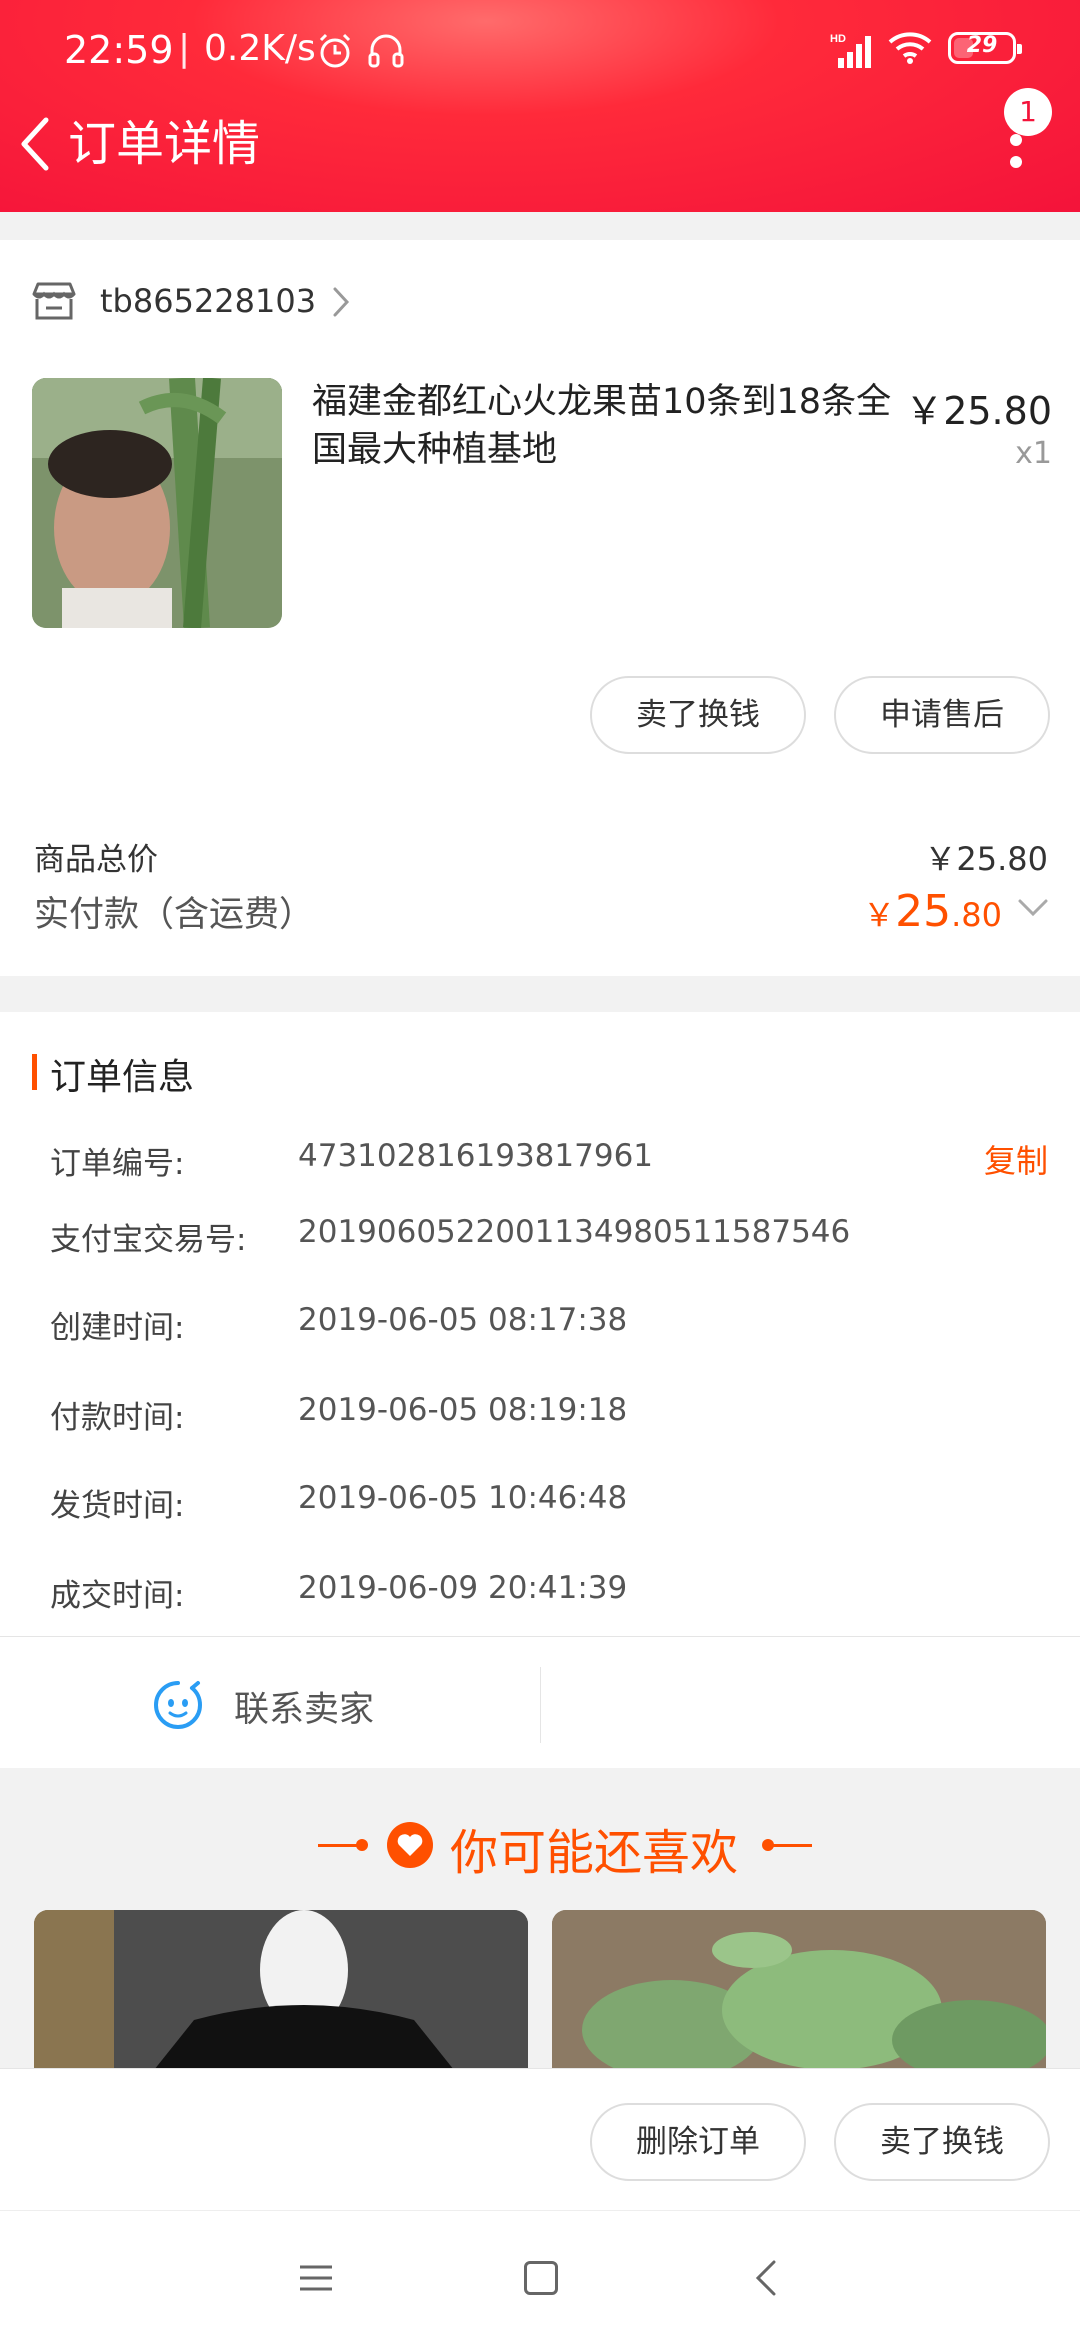  What do you see at coordinates (34, 1072) in the screenshot?
I see `section-accent-bar` at bounding box center [34, 1072].